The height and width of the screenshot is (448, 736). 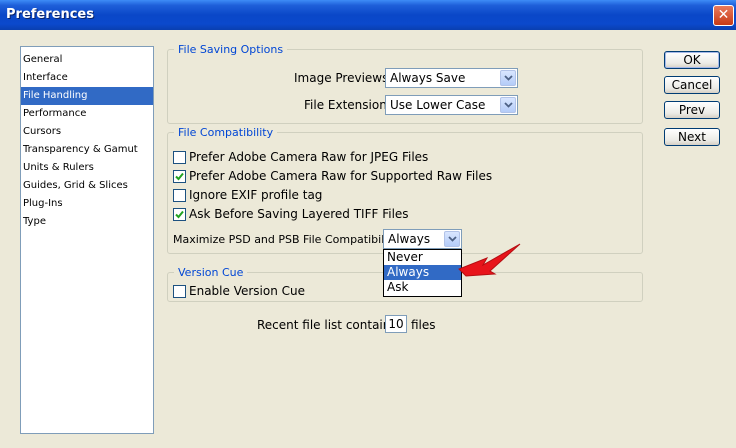 What do you see at coordinates (256, 195) in the screenshot?
I see `ignore-exif-label: Ignore EXIF profile tag` at bounding box center [256, 195].